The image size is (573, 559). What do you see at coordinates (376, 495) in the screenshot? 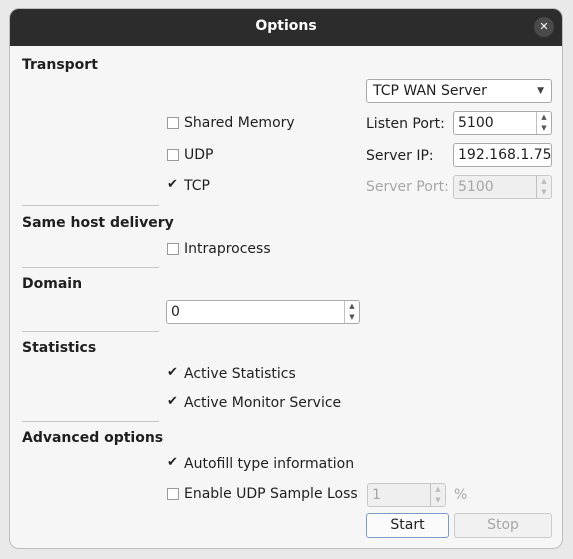
I see `udp-sample-loss-value: 1` at bounding box center [376, 495].